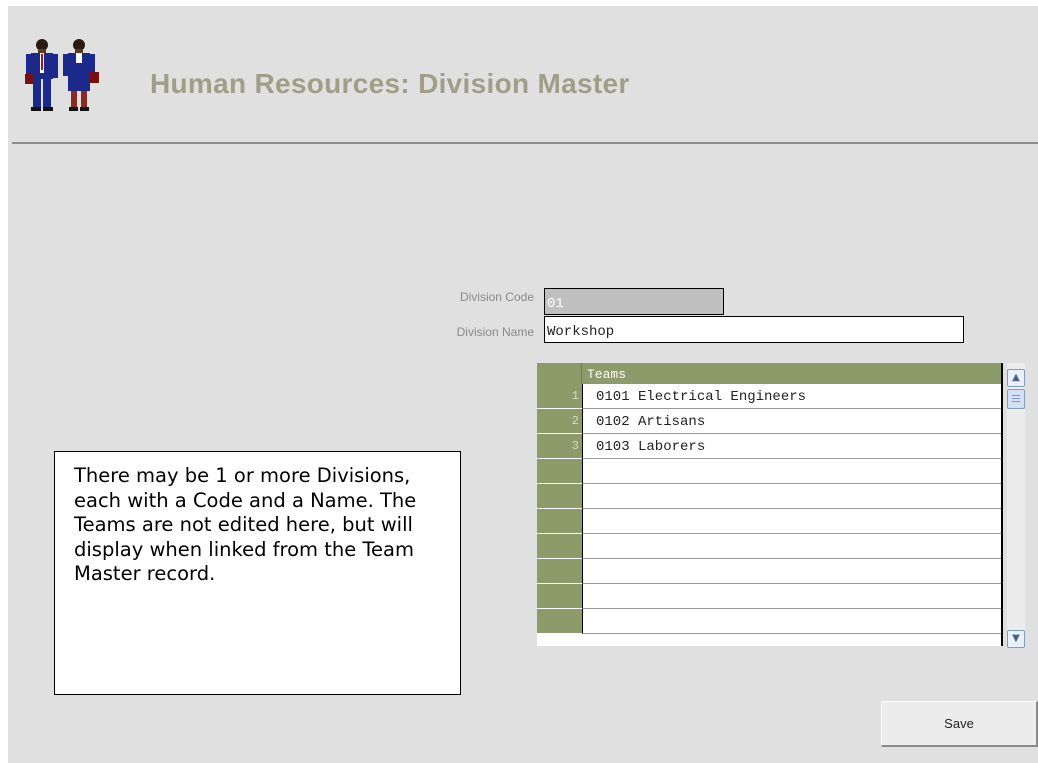 The width and height of the screenshot is (1038, 763). What do you see at coordinates (495, 332) in the screenshot?
I see `division-name-label: Division Name` at bounding box center [495, 332].